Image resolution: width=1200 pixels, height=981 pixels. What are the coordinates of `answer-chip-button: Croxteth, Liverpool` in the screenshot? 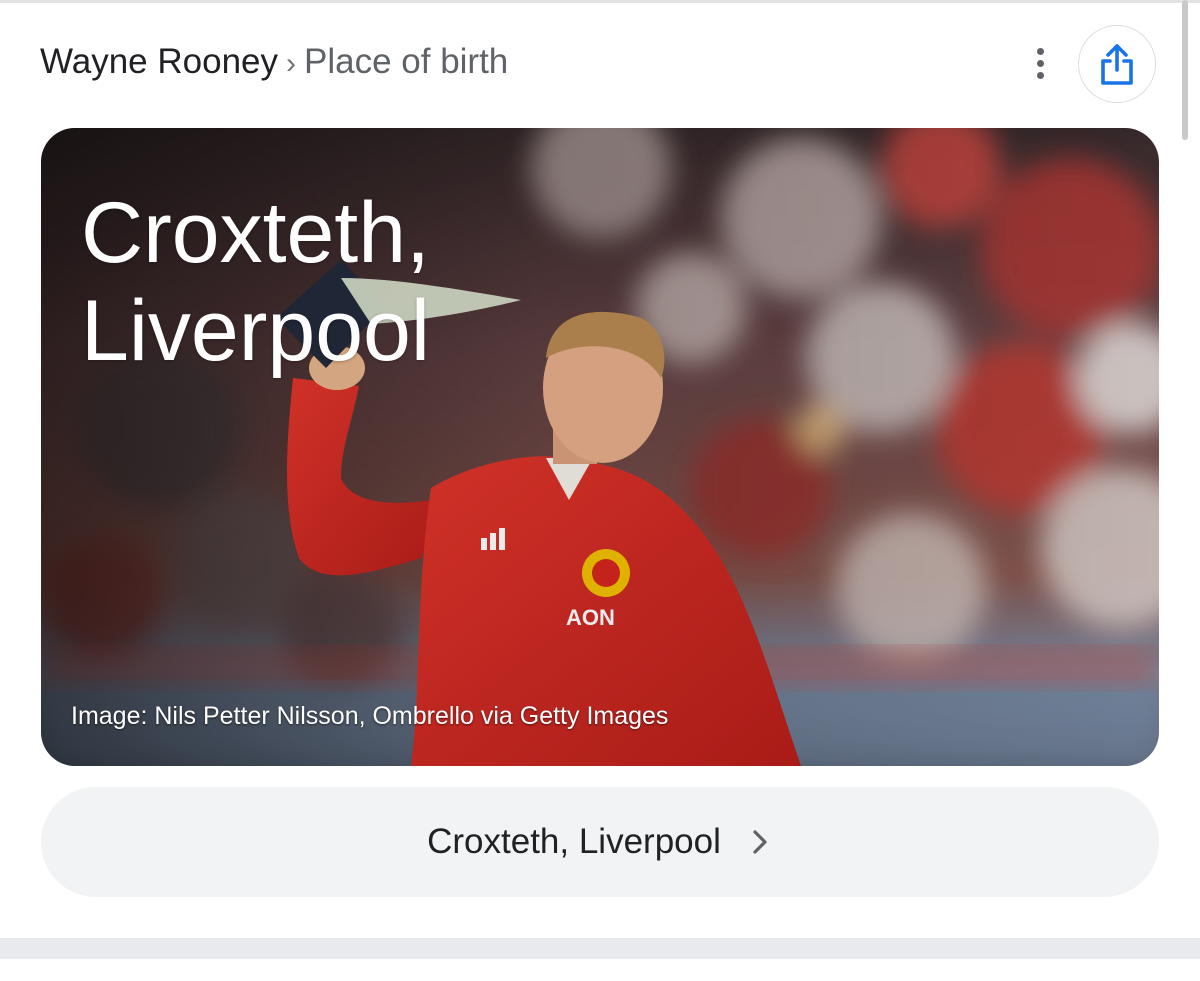 It's located at (600, 842).